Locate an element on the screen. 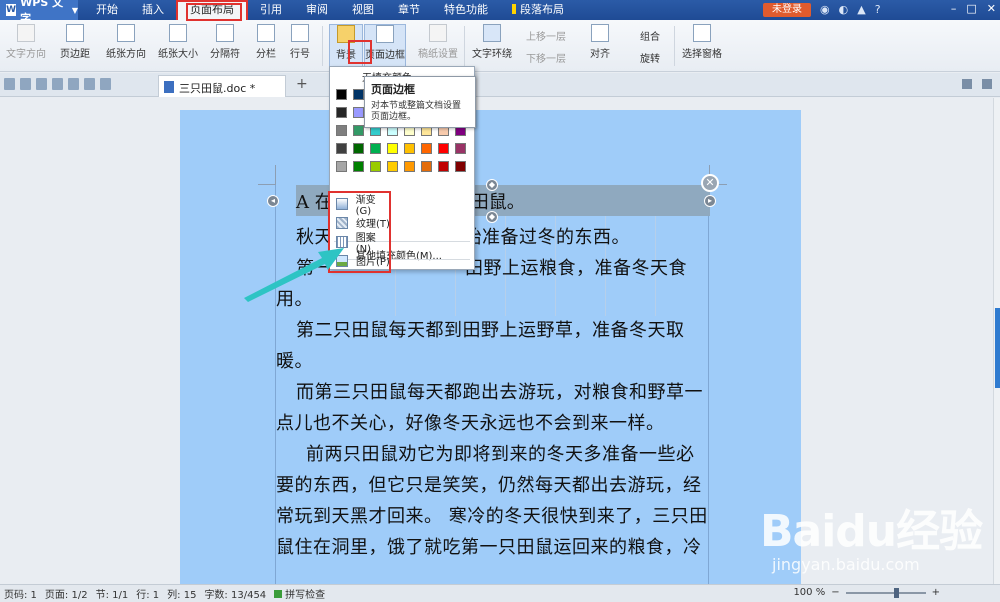  resize-handle-top: ◆ is located at coordinates (492, 185).